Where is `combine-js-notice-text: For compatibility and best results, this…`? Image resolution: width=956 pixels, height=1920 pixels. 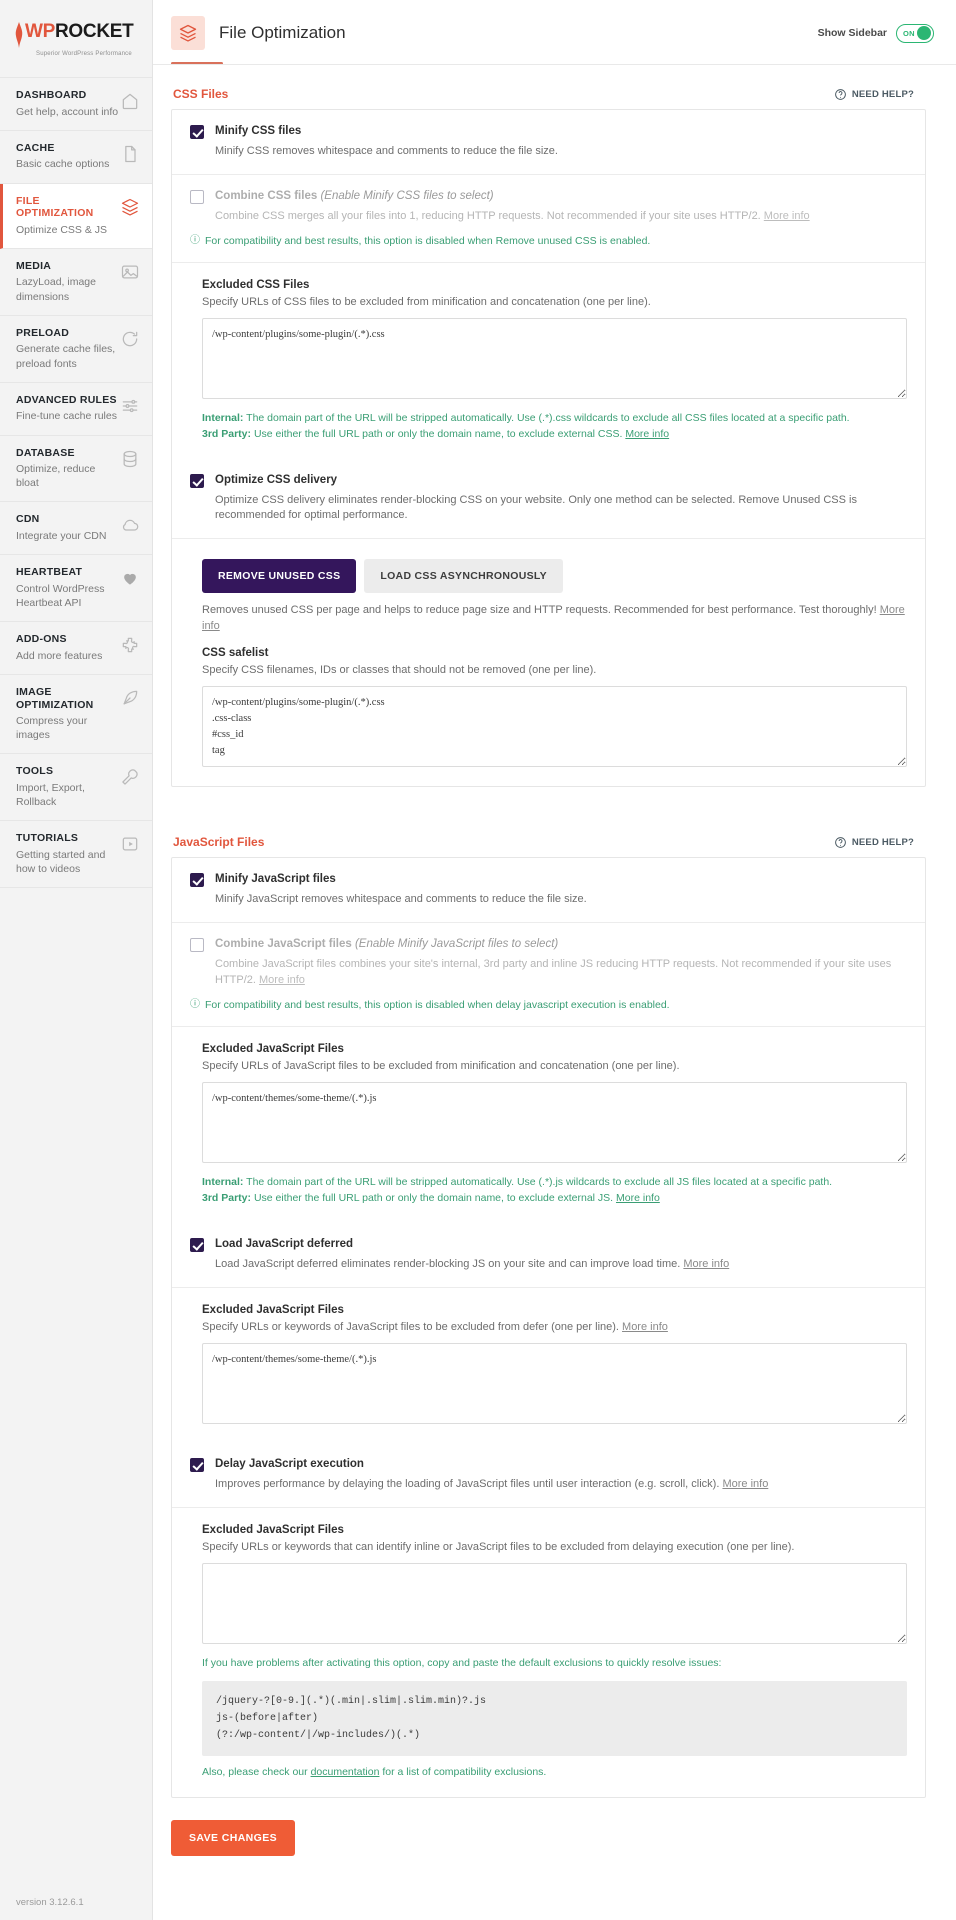
combine-js-notice-text: For compatibility and best results, this… is located at coordinates (437, 1005).